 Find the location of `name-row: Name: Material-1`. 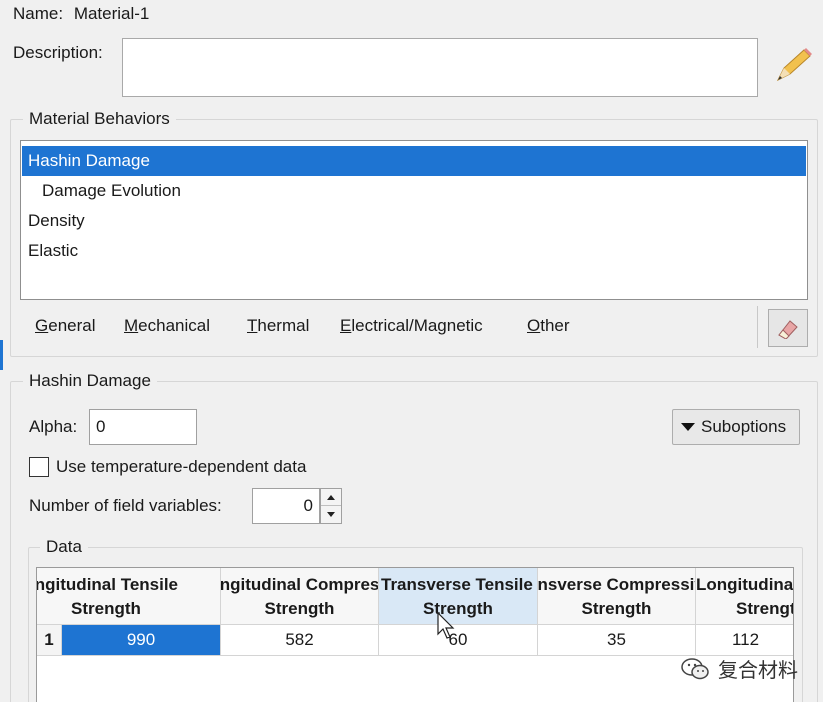

name-row: Name: Material-1 is located at coordinates (81, 14).